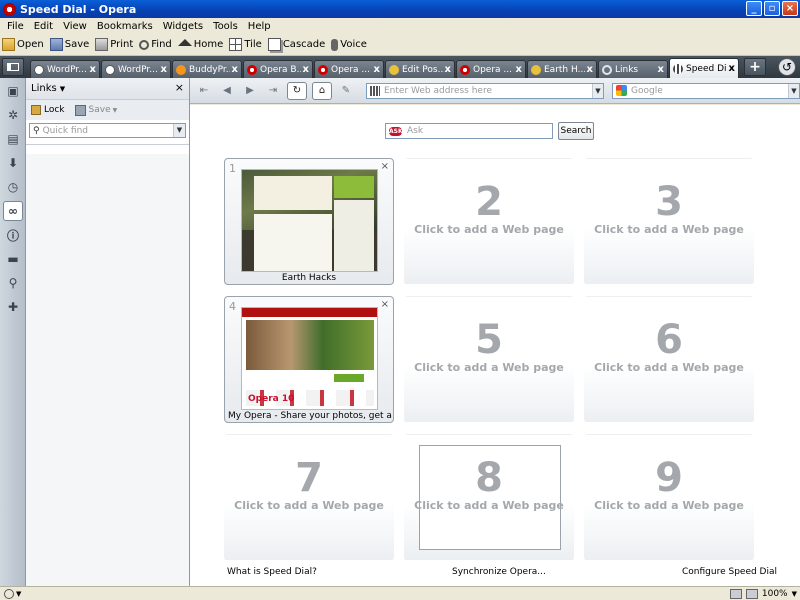 The height and width of the screenshot is (600, 800). What do you see at coordinates (54, 110) in the screenshot?
I see `lock-button: Lock` at bounding box center [54, 110].